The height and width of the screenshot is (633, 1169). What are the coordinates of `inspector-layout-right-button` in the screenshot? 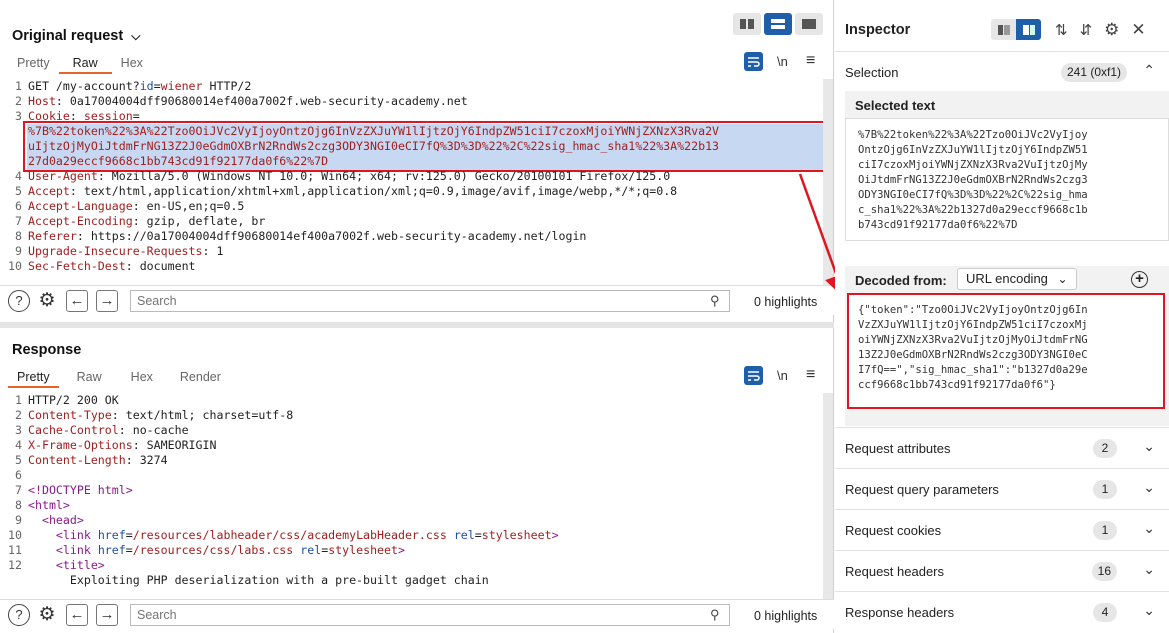 It's located at (1028, 29).